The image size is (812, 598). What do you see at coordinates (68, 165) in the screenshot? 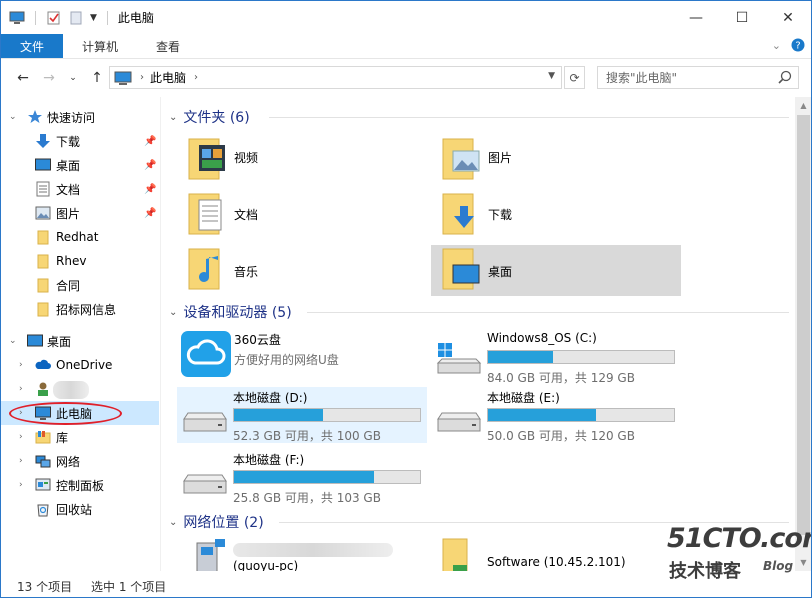
I see `sidebar-item-label: 桌面` at bounding box center [68, 165].